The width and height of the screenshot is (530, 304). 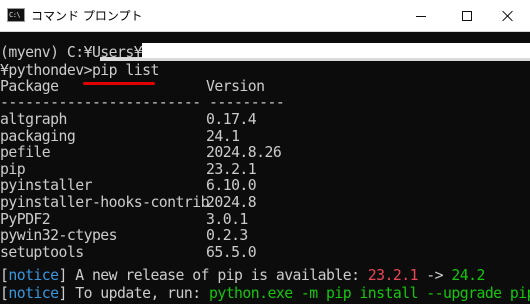 What do you see at coordinates (231, 169) in the screenshot?
I see `package-version: 23.2.1` at bounding box center [231, 169].